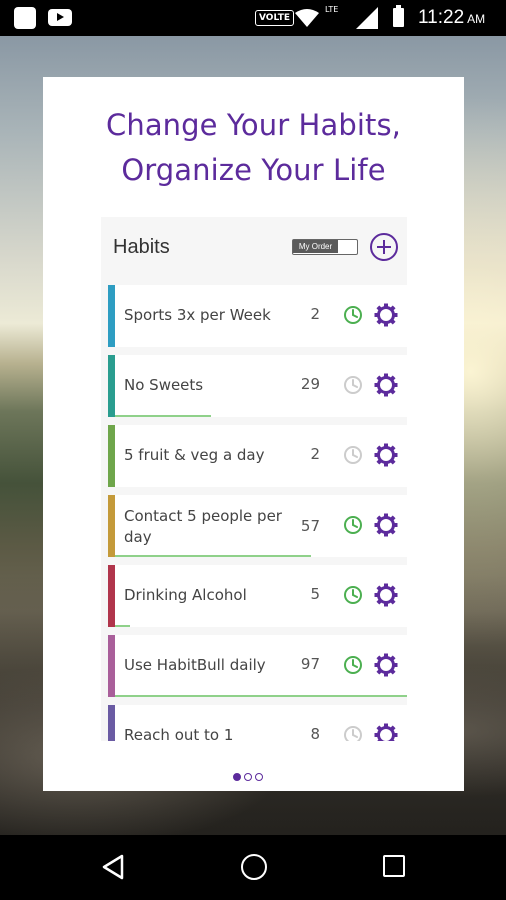 The image size is (506, 900). I want to click on navigation-bar, so click(253, 867).